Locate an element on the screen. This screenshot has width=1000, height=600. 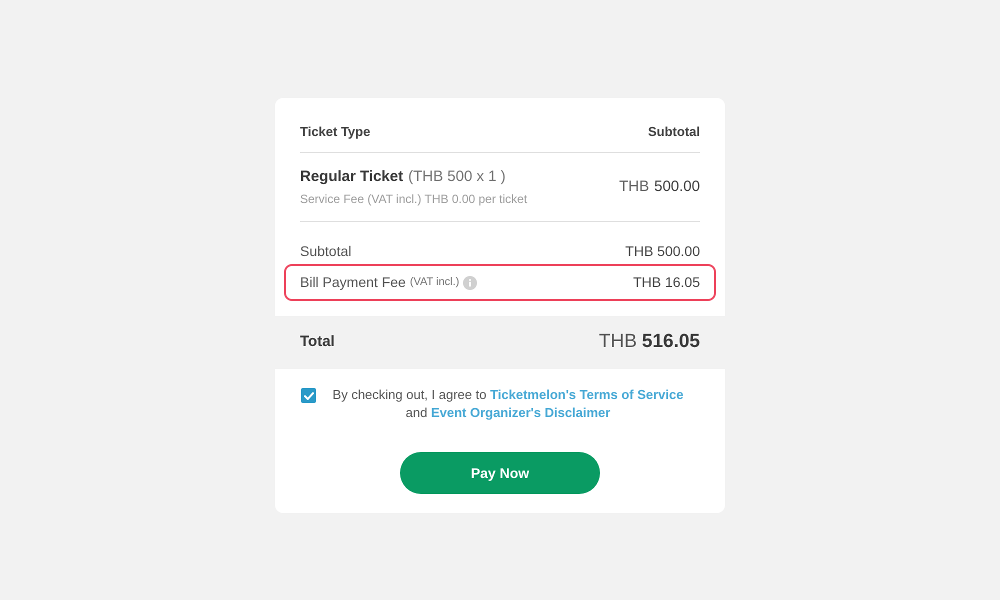
column-header: Ticket Type is located at coordinates (335, 132).